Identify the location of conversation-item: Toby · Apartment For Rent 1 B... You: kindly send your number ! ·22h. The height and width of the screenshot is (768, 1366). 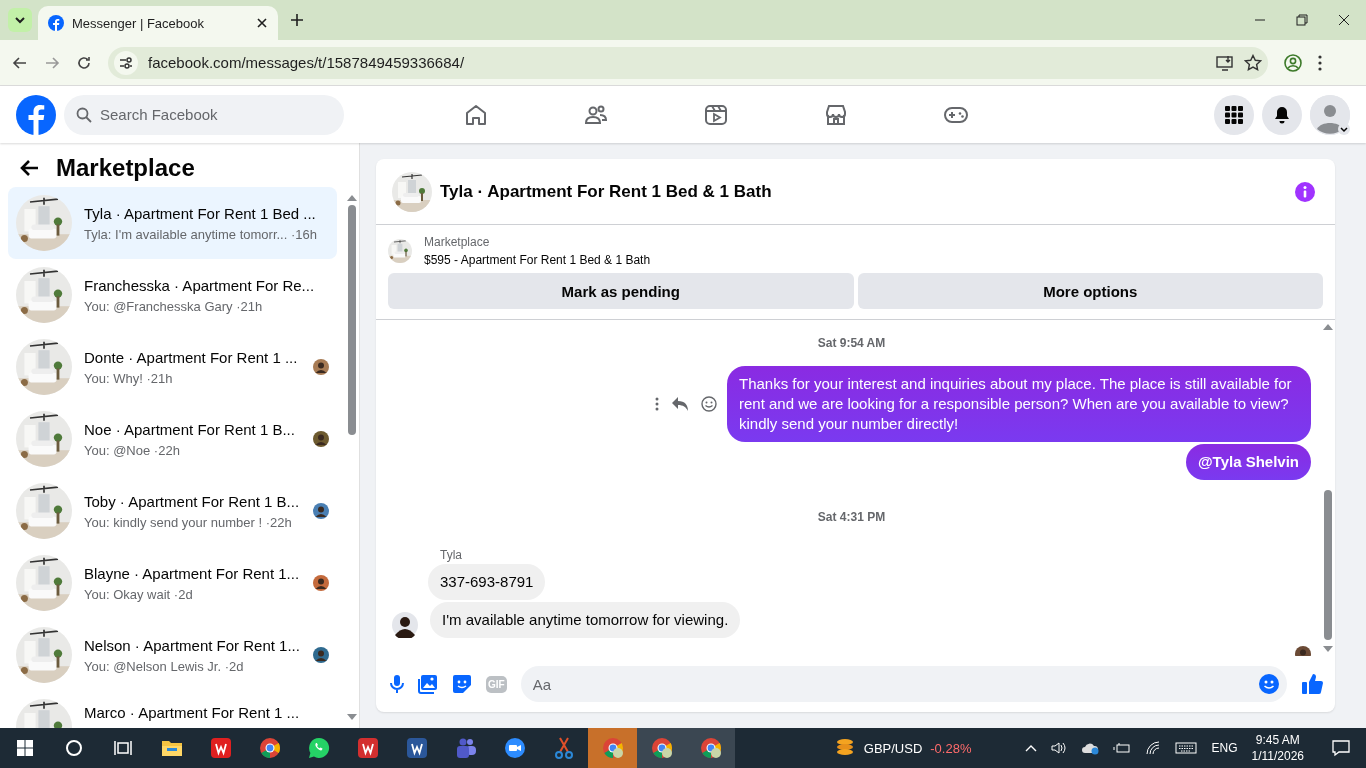
(172, 511).